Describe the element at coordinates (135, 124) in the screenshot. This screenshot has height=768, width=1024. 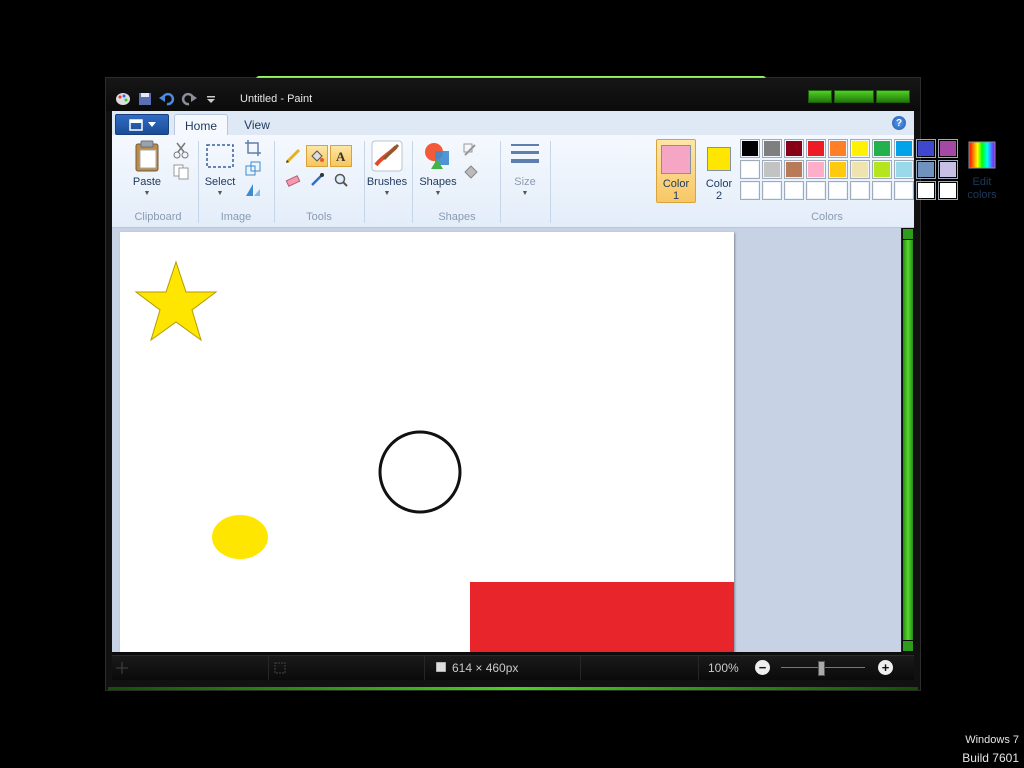
I see `paint-menu-icon` at that location.